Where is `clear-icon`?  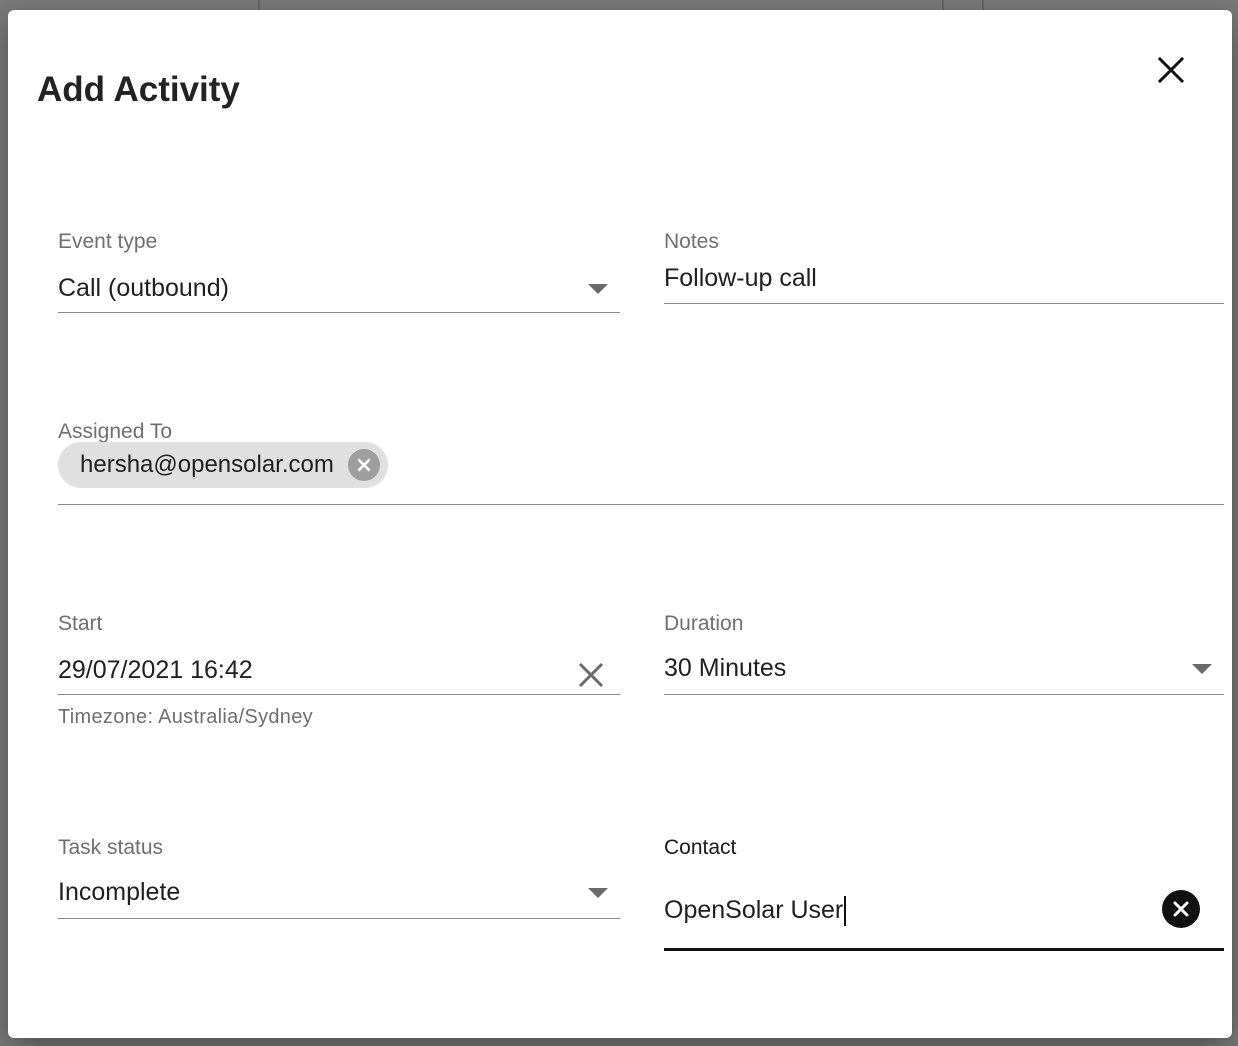 clear-icon is located at coordinates (591, 675).